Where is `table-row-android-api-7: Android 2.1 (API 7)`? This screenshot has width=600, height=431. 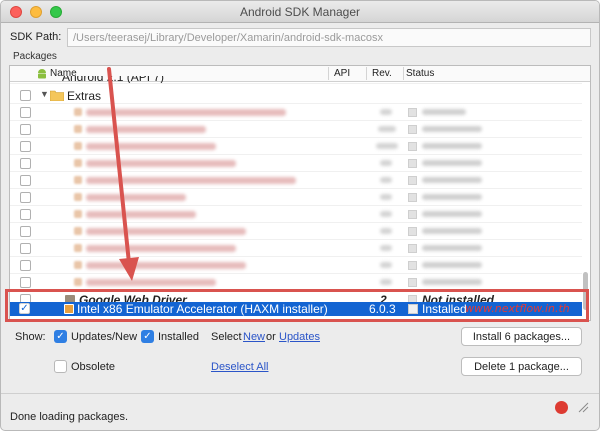 table-row-android-api-7: Android 2.1 (API 7) is located at coordinates (296, 80).